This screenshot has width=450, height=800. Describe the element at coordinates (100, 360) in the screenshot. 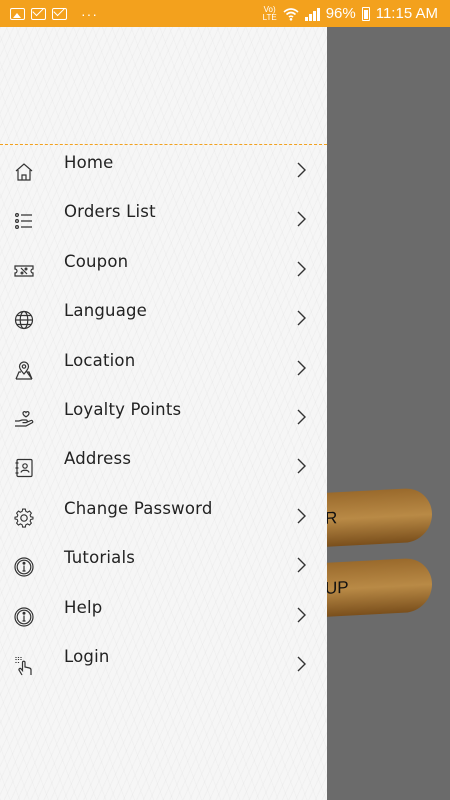

I see `menu-item-label: Location` at that location.